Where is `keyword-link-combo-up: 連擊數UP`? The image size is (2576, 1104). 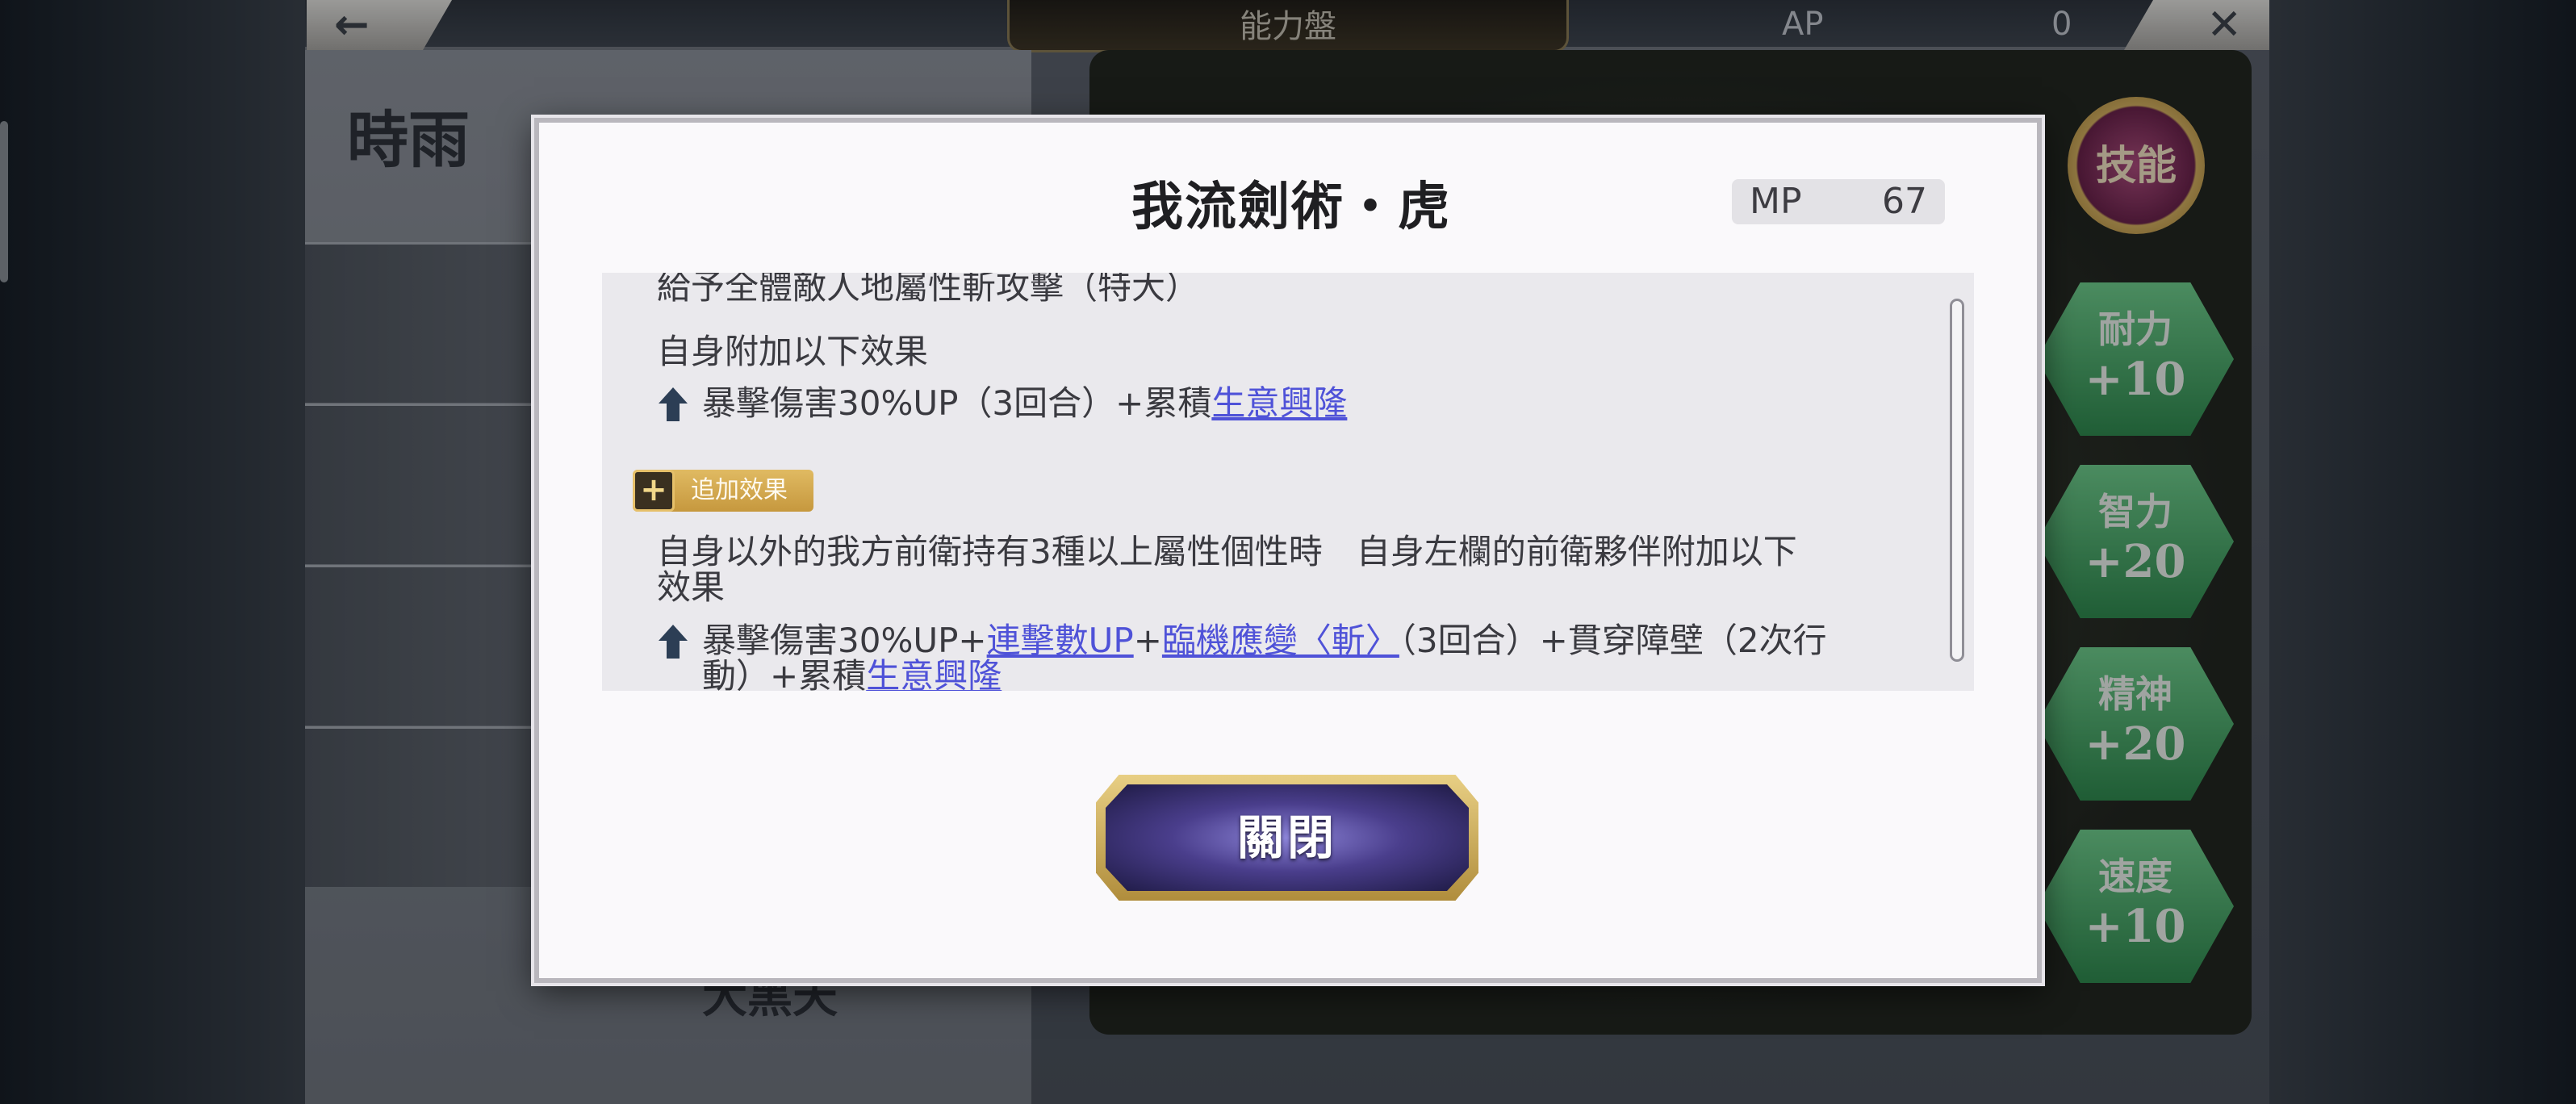 keyword-link-combo-up: 連擊數UP is located at coordinates (1060, 640).